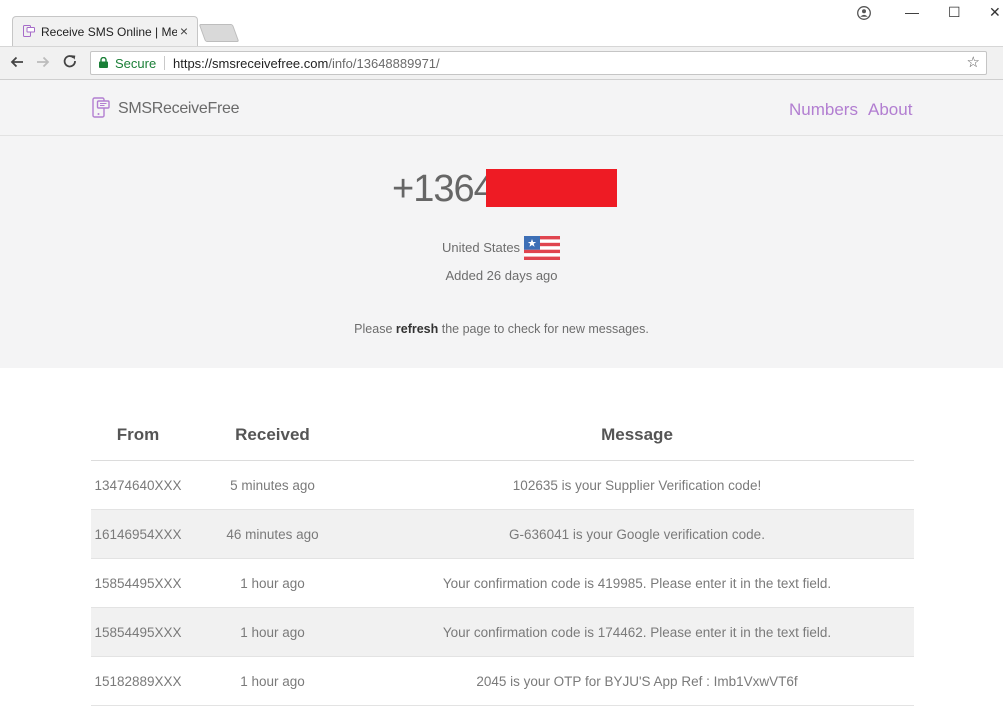 This screenshot has width=1003, height=707. What do you see at coordinates (70, 62) in the screenshot?
I see `reload-icon` at bounding box center [70, 62].